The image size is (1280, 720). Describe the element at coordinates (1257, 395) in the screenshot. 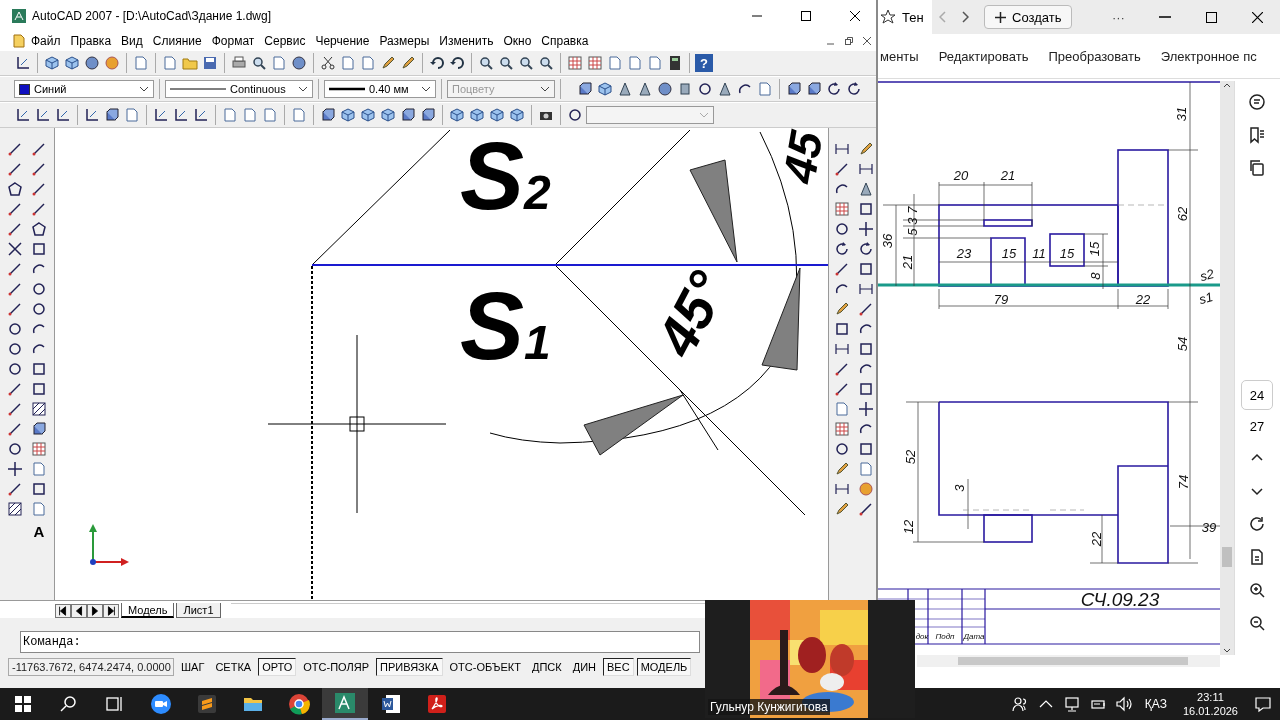

I see `page-number-field: 24` at that location.